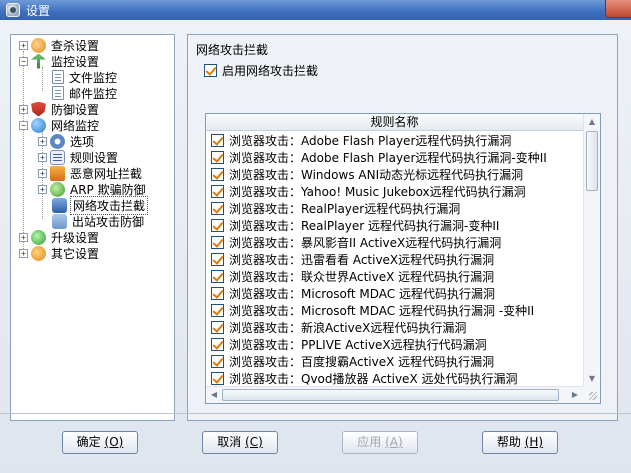 The width and height of the screenshot is (631, 473). Describe the element at coordinates (13, 10) in the screenshot. I see `app-icon` at that location.